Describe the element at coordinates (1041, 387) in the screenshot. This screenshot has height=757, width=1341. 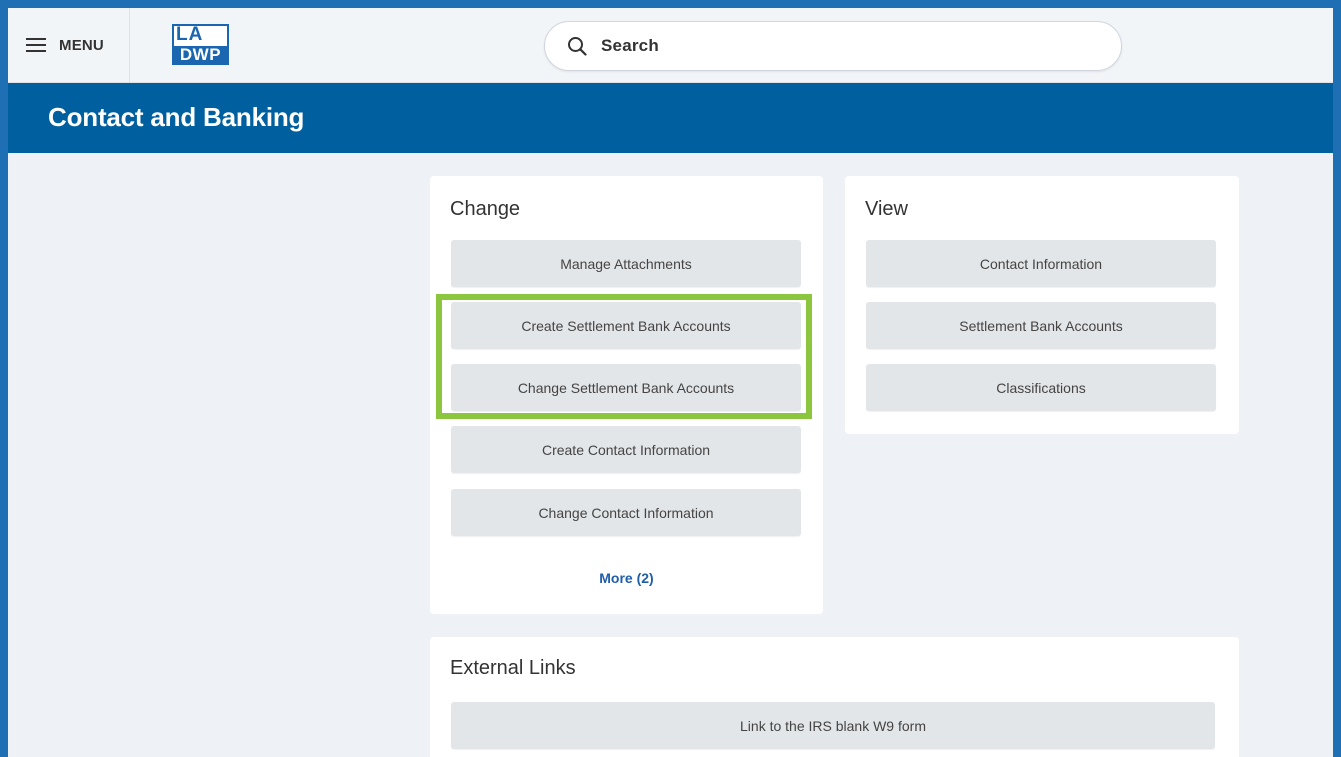
I see `classifications-button: Classifications` at that location.